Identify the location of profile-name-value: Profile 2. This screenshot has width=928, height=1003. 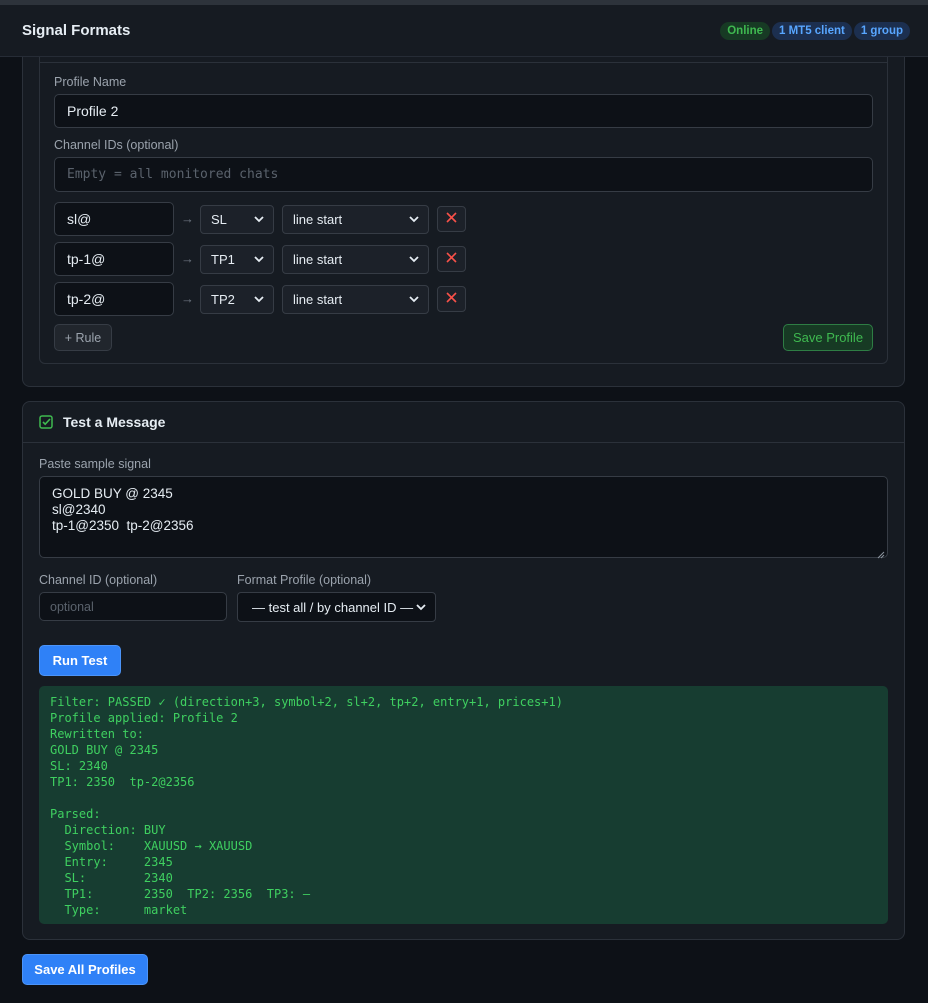
(93, 111).